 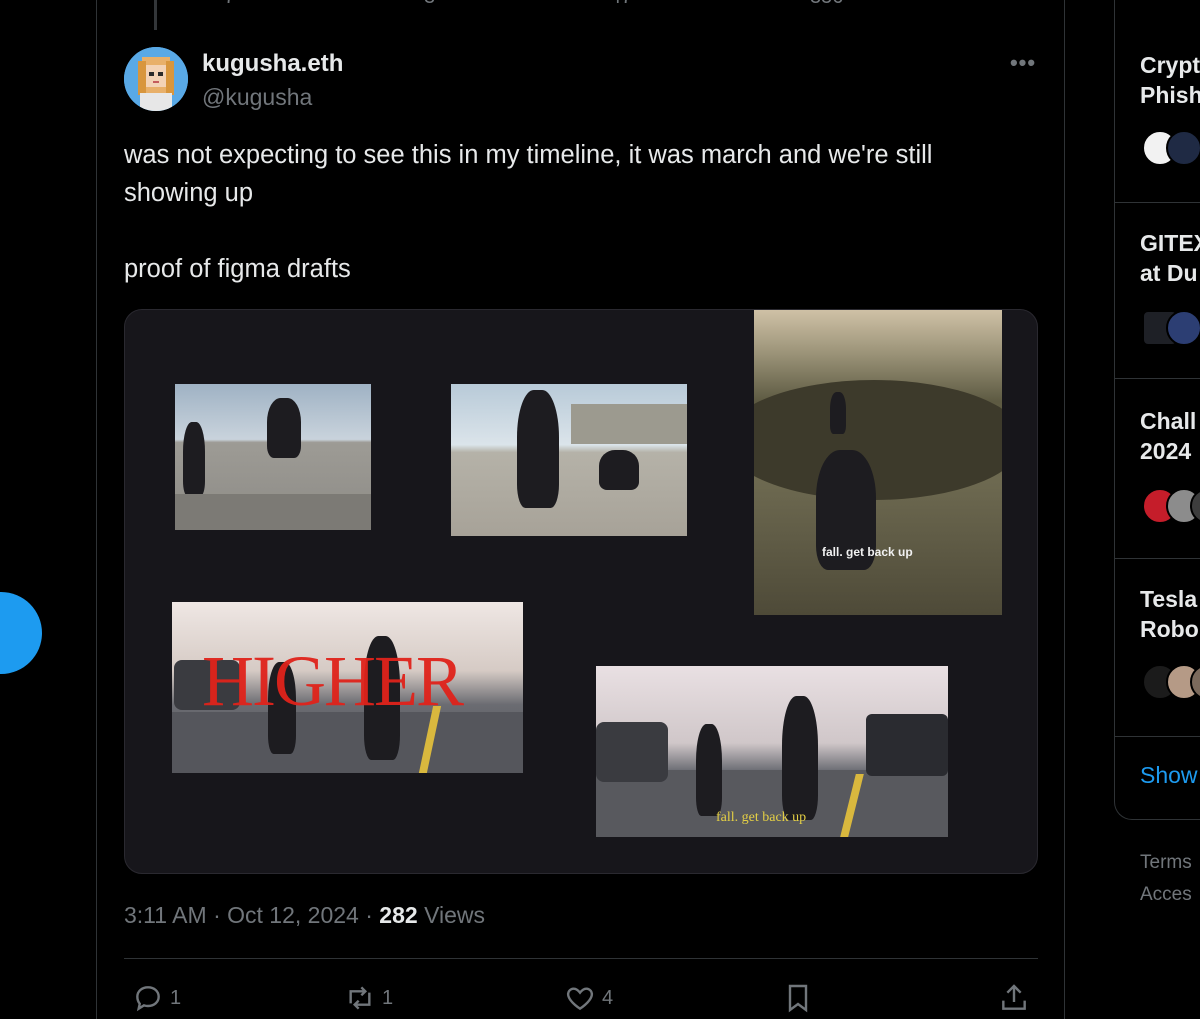 What do you see at coordinates (1170, 80) in the screenshot?
I see `trend-item: Crypt Phish` at bounding box center [1170, 80].